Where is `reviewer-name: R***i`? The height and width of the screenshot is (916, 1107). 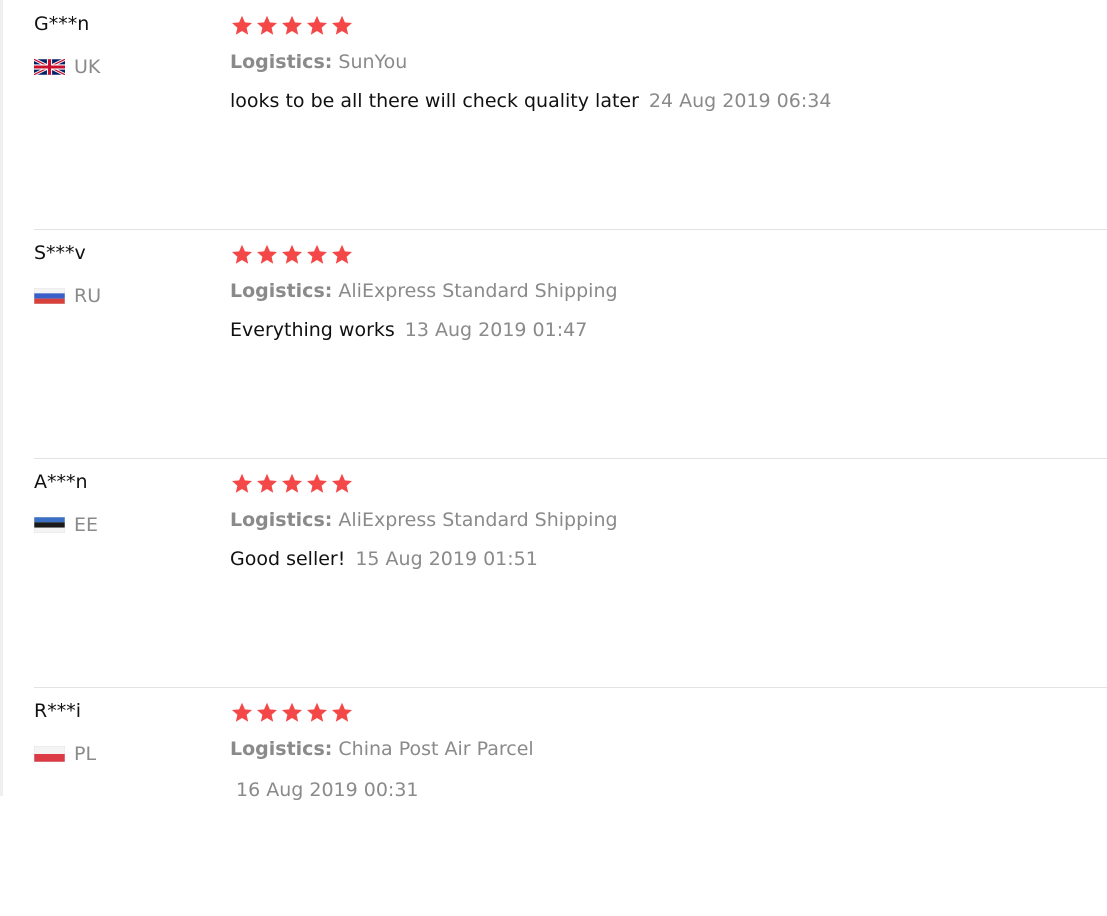 reviewer-name: R***i is located at coordinates (57, 711).